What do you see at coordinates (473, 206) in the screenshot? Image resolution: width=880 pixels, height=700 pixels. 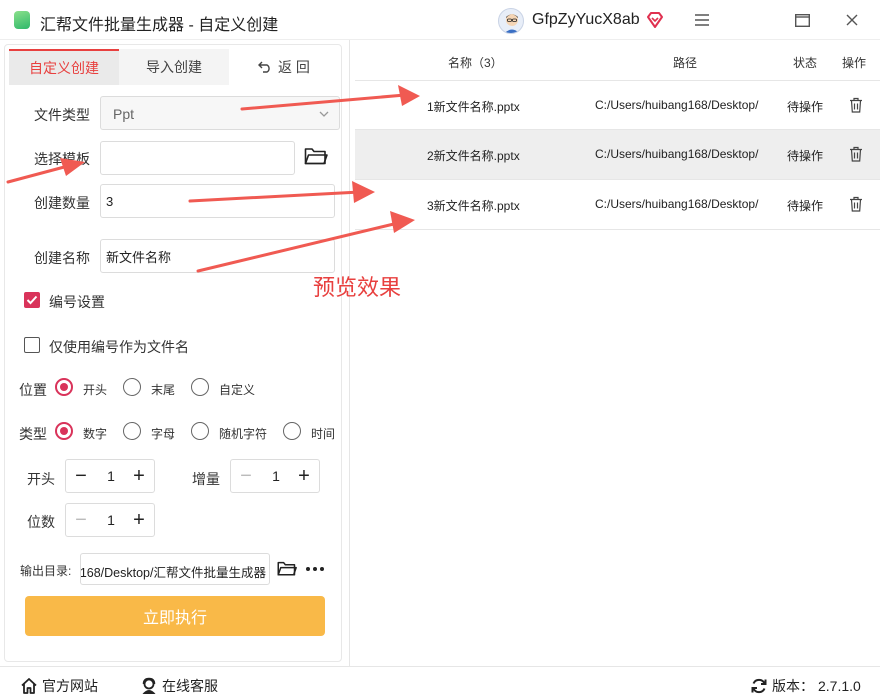 I see `file-name-cell: 3新文件名称.pptx` at bounding box center [473, 206].